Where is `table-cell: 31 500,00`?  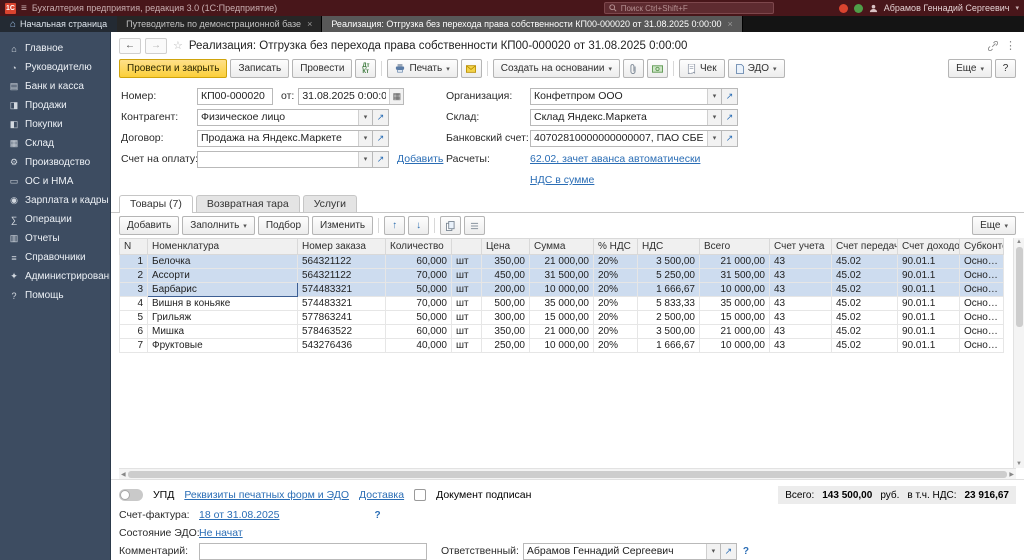
table-cell: 31 500,00 is located at coordinates (734, 275).